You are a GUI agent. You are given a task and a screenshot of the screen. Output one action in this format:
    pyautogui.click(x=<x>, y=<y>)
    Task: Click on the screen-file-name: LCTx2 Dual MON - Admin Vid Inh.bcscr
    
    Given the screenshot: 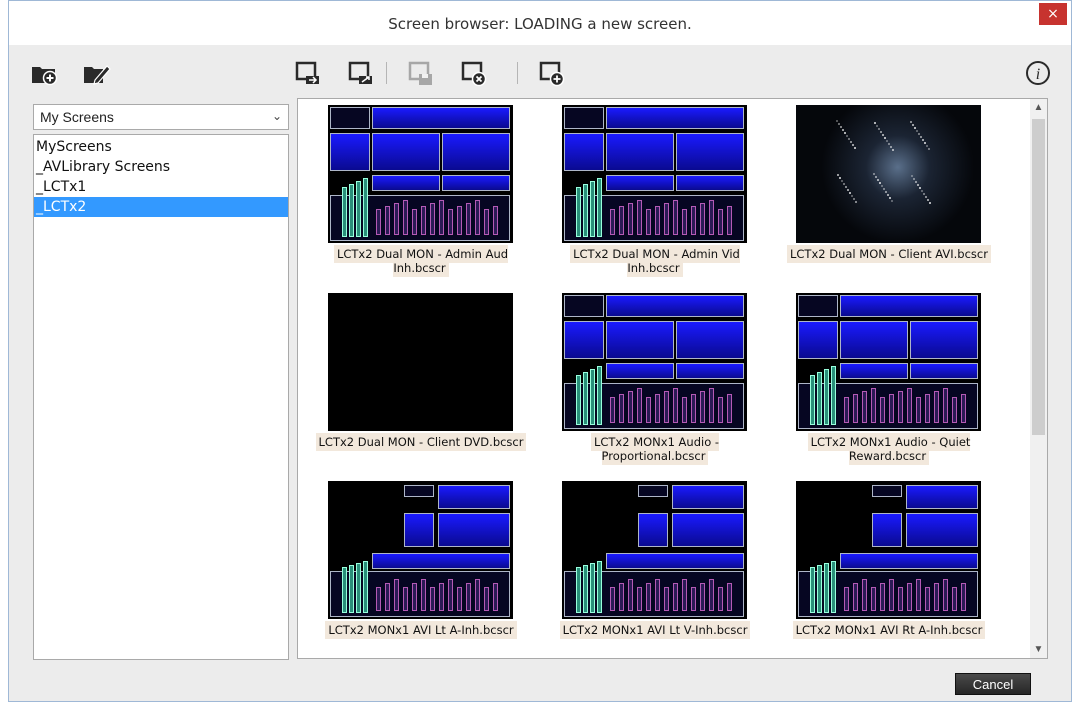 What is the action you would take?
    pyautogui.click(x=655, y=261)
    